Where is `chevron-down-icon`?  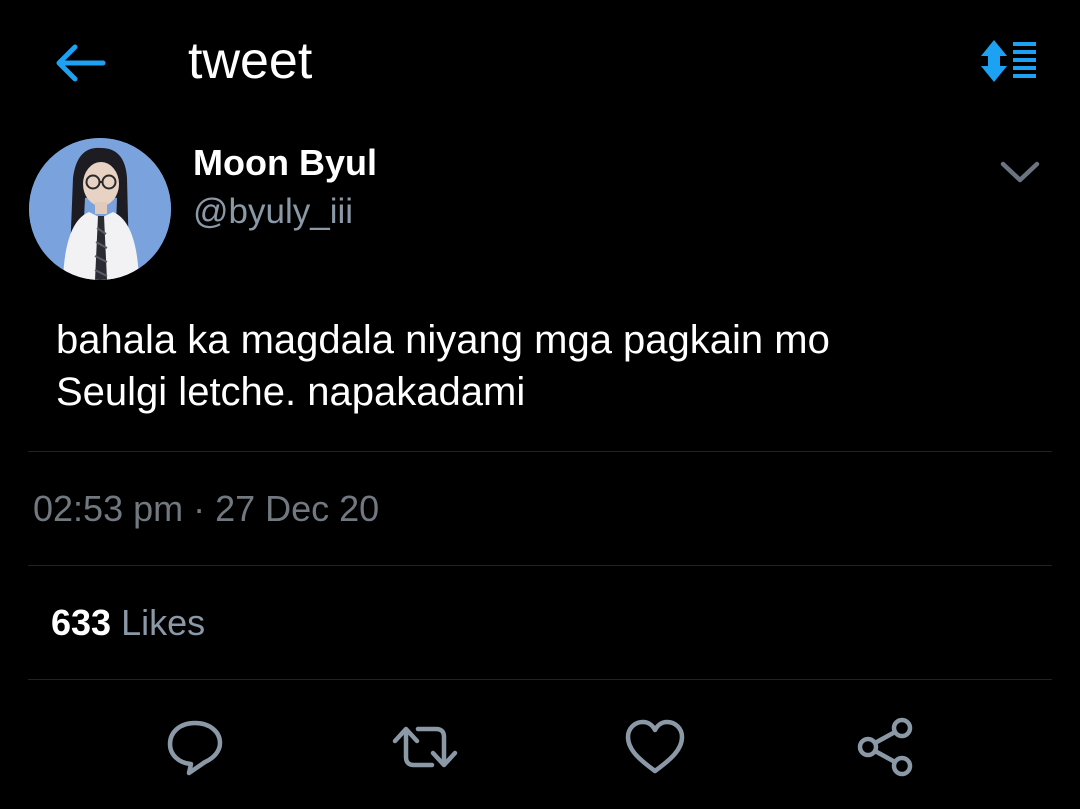
chevron-down-icon is located at coordinates (1020, 172).